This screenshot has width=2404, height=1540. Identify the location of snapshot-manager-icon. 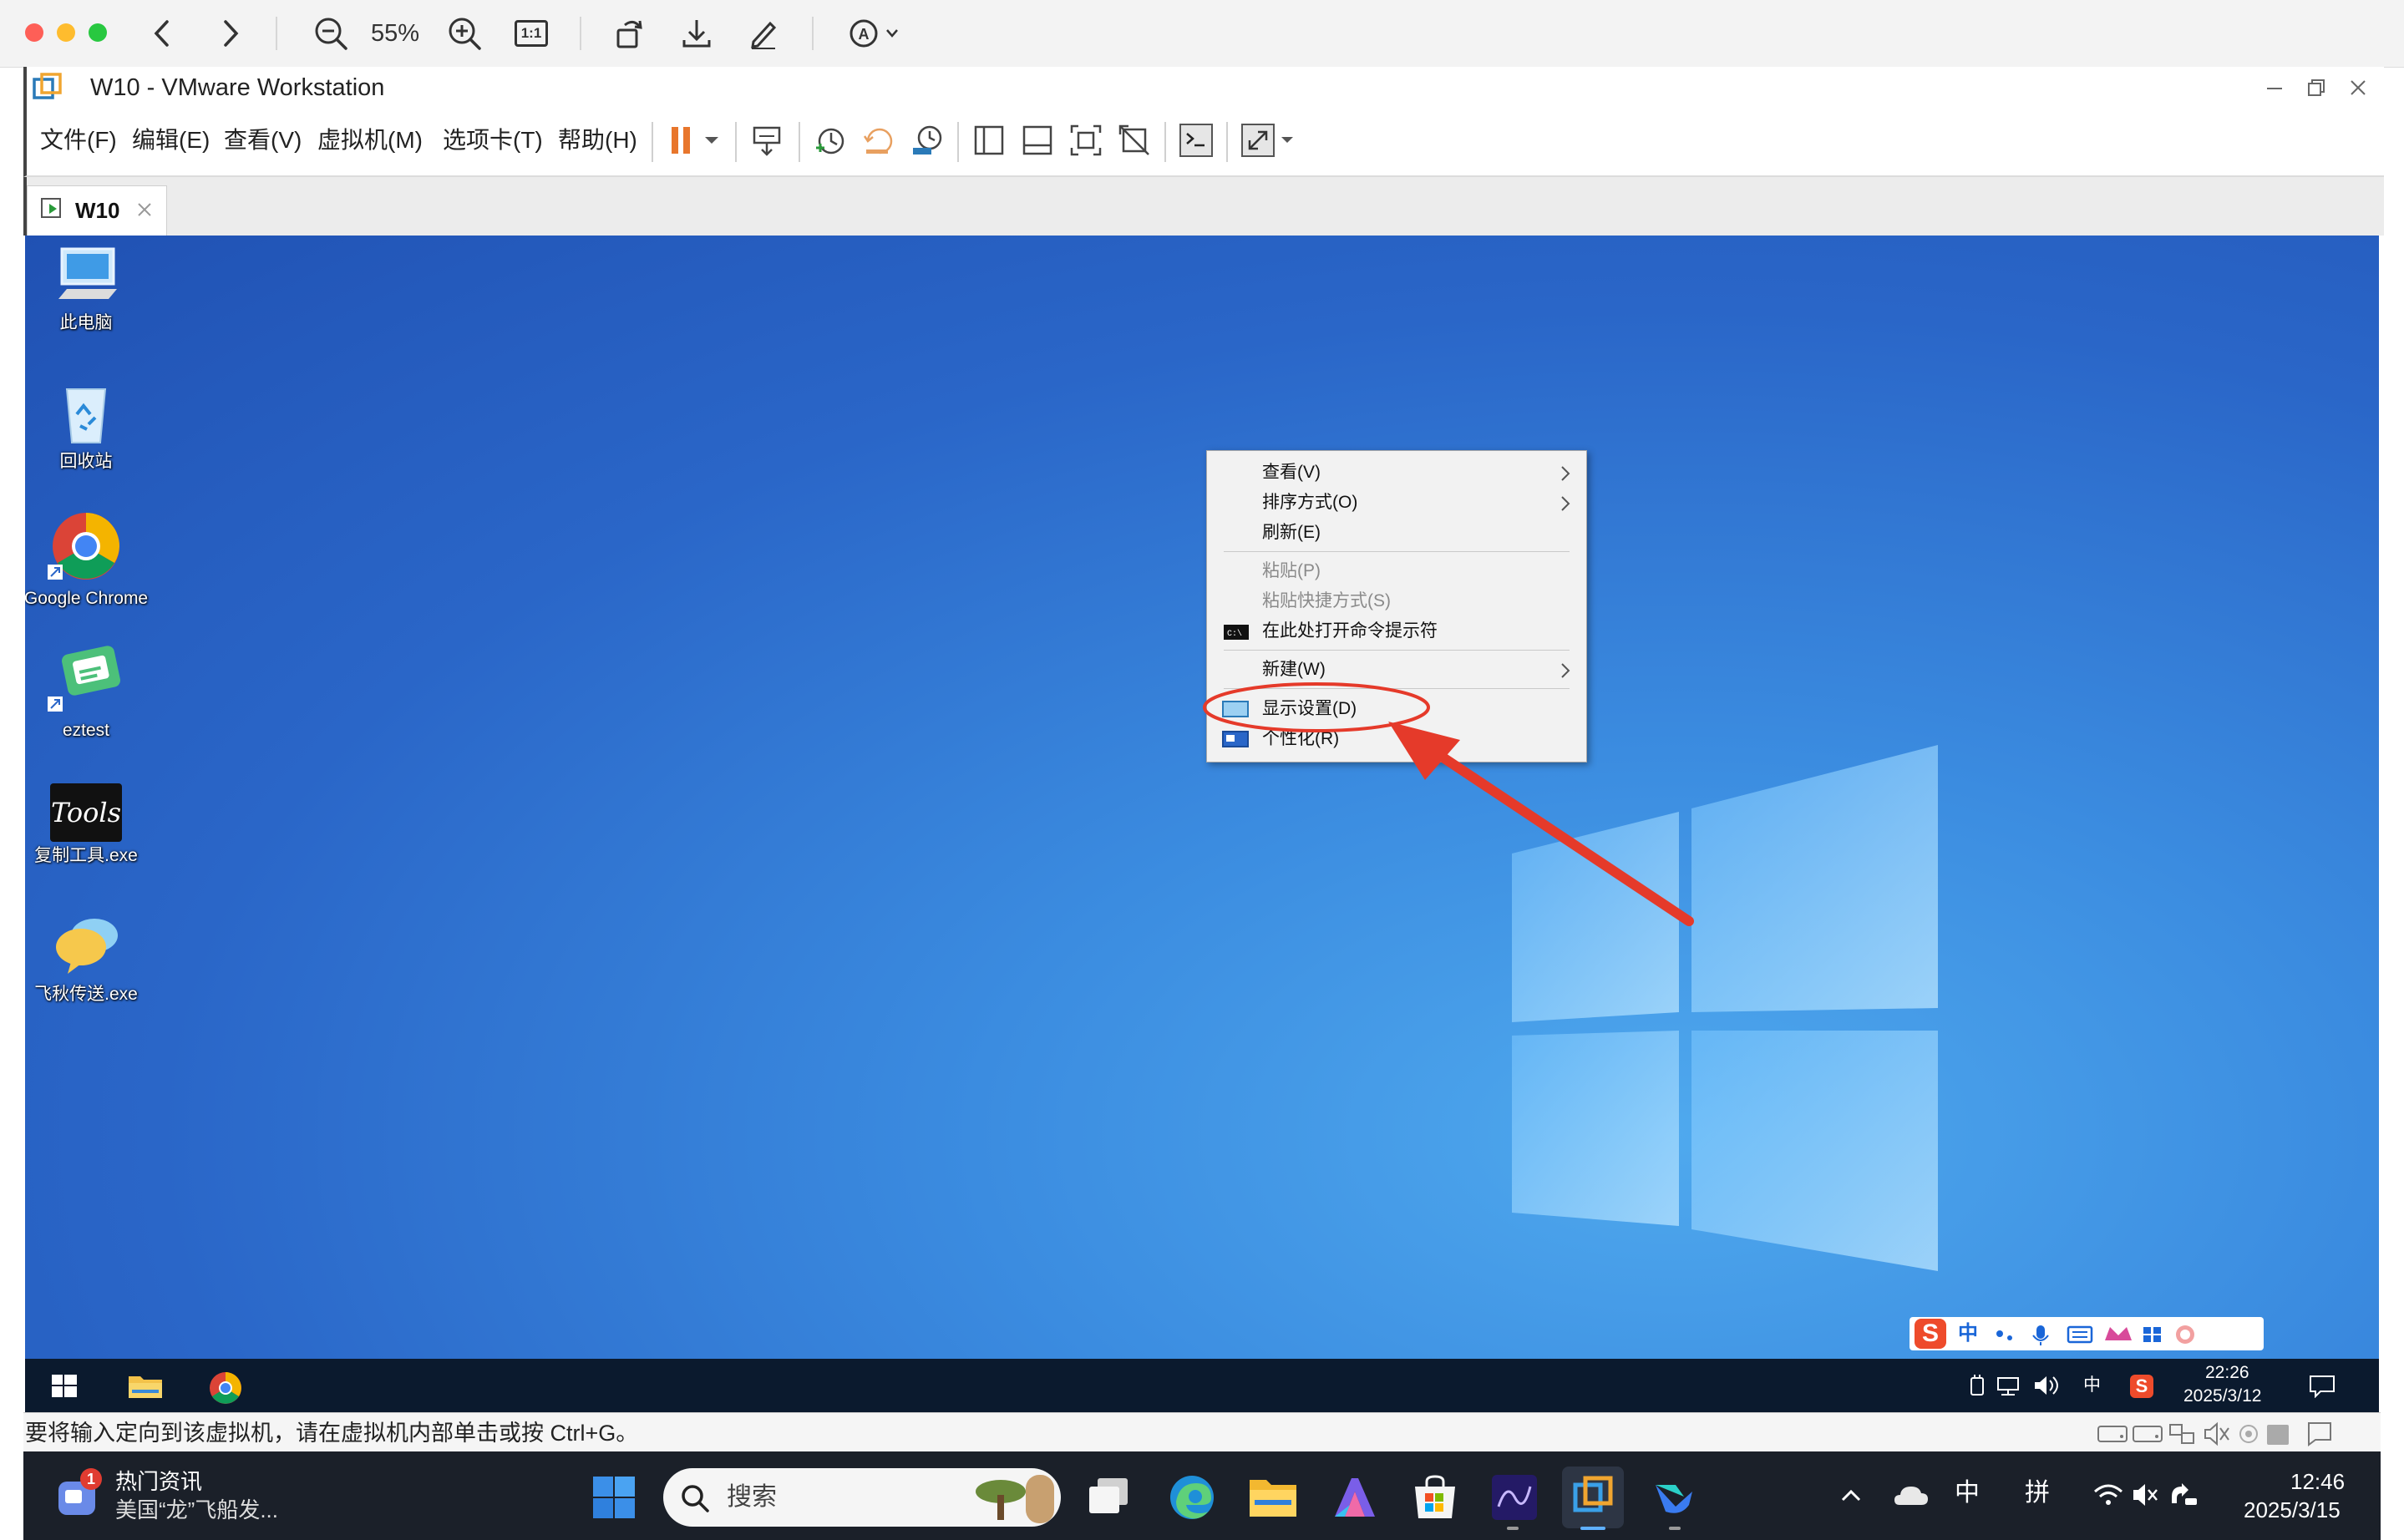
(927, 140).